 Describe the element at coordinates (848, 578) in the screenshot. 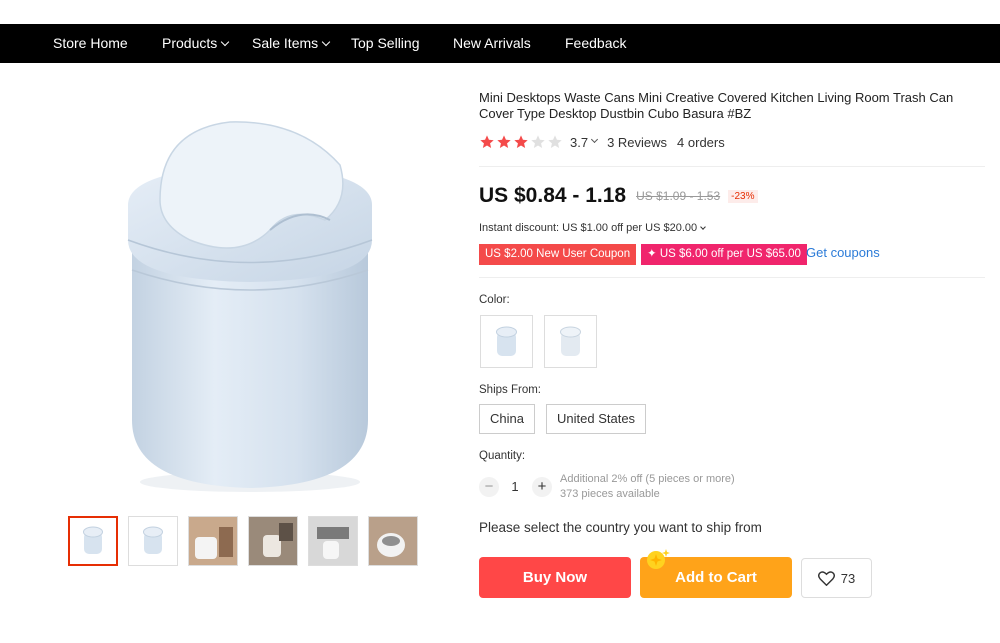

I see `wishlist-count: 73` at that location.